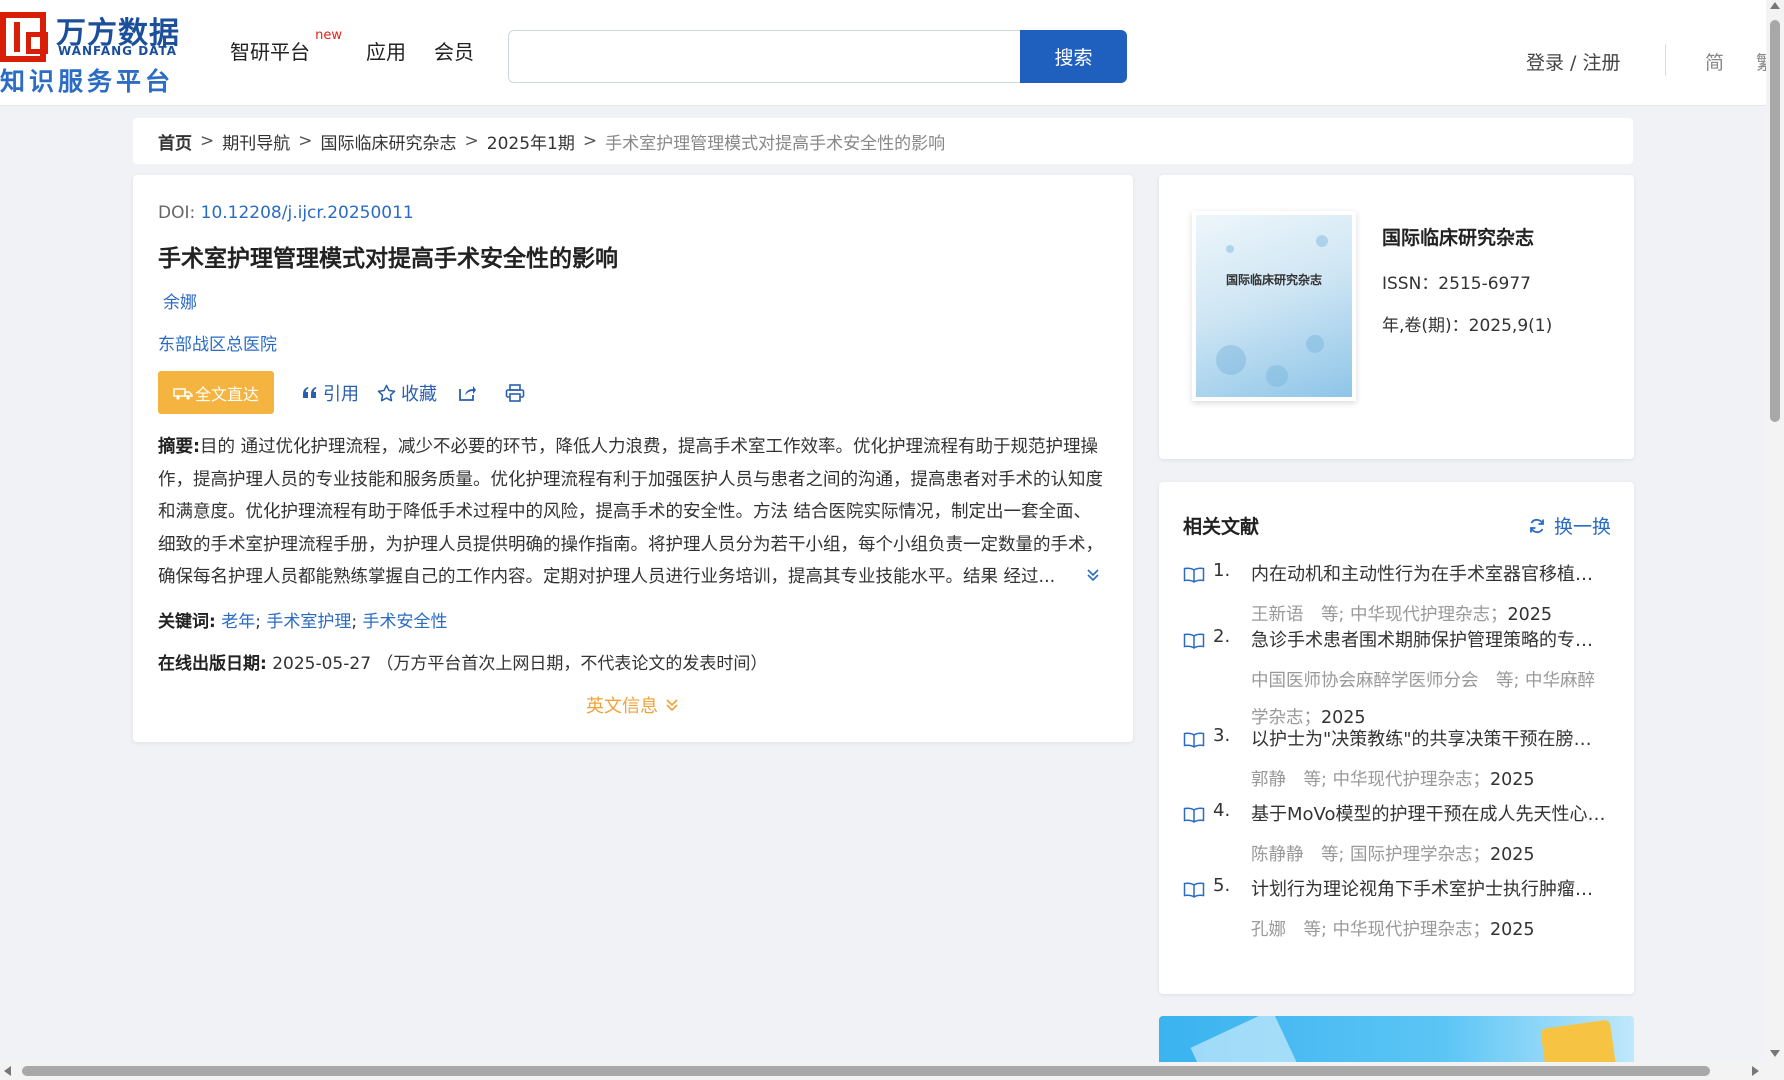 Image resolution: width=1784 pixels, height=1080 pixels. Describe the element at coordinates (226, 394) in the screenshot. I see `fulltext-label: 全文直达` at that location.